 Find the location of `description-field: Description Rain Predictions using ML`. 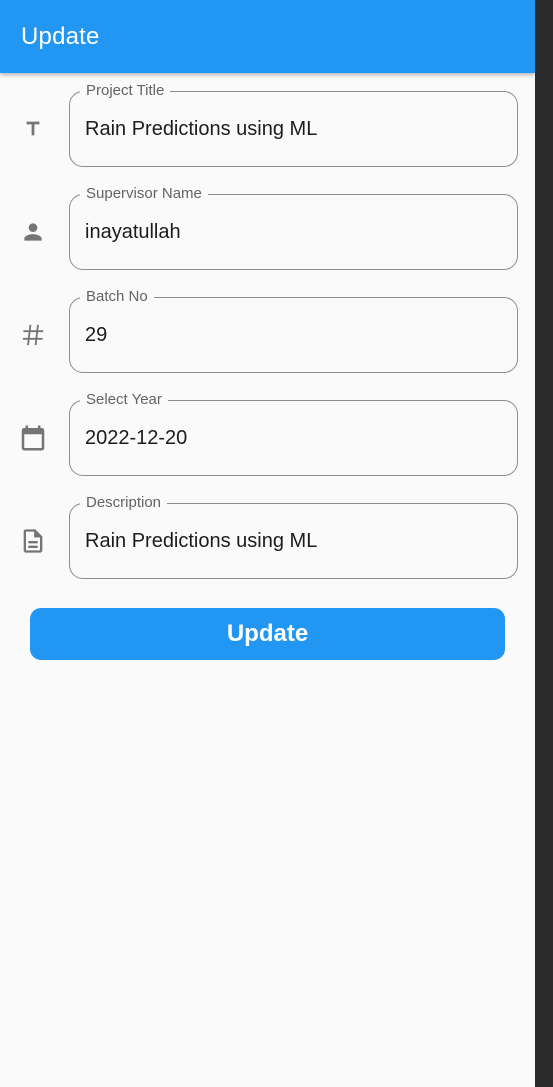

description-field: Description Rain Predictions using ML is located at coordinates (293, 536).